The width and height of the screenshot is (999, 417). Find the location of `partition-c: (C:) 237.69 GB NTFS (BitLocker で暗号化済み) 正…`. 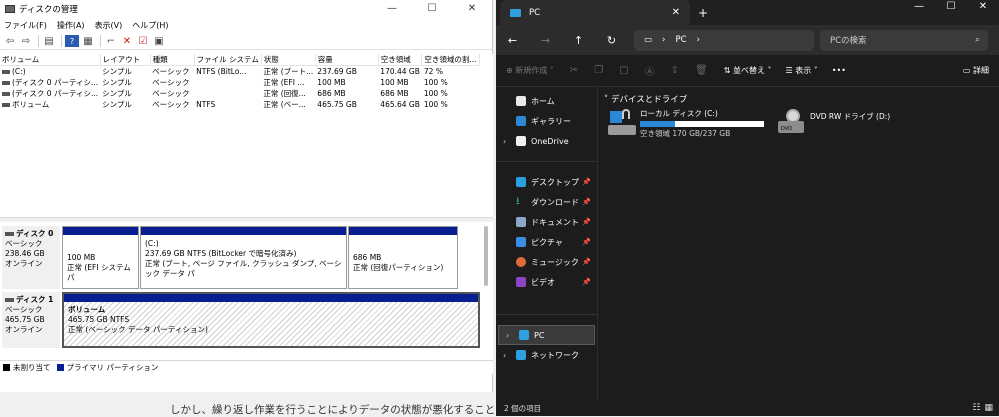

partition-c: (C:) 237.69 GB NTFS (BitLocker で暗号化済み) 正… is located at coordinates (243, 257).